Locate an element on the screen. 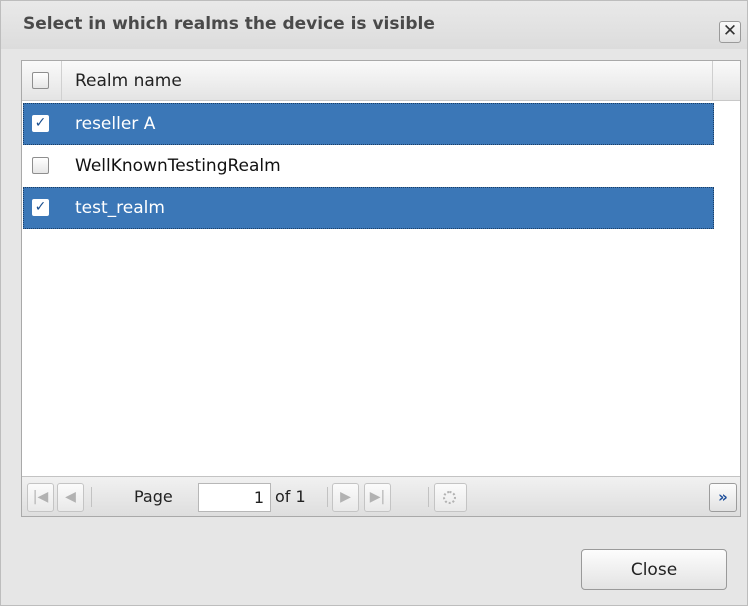  prev-page-button: ◀ is located at coordinates (70, 497).